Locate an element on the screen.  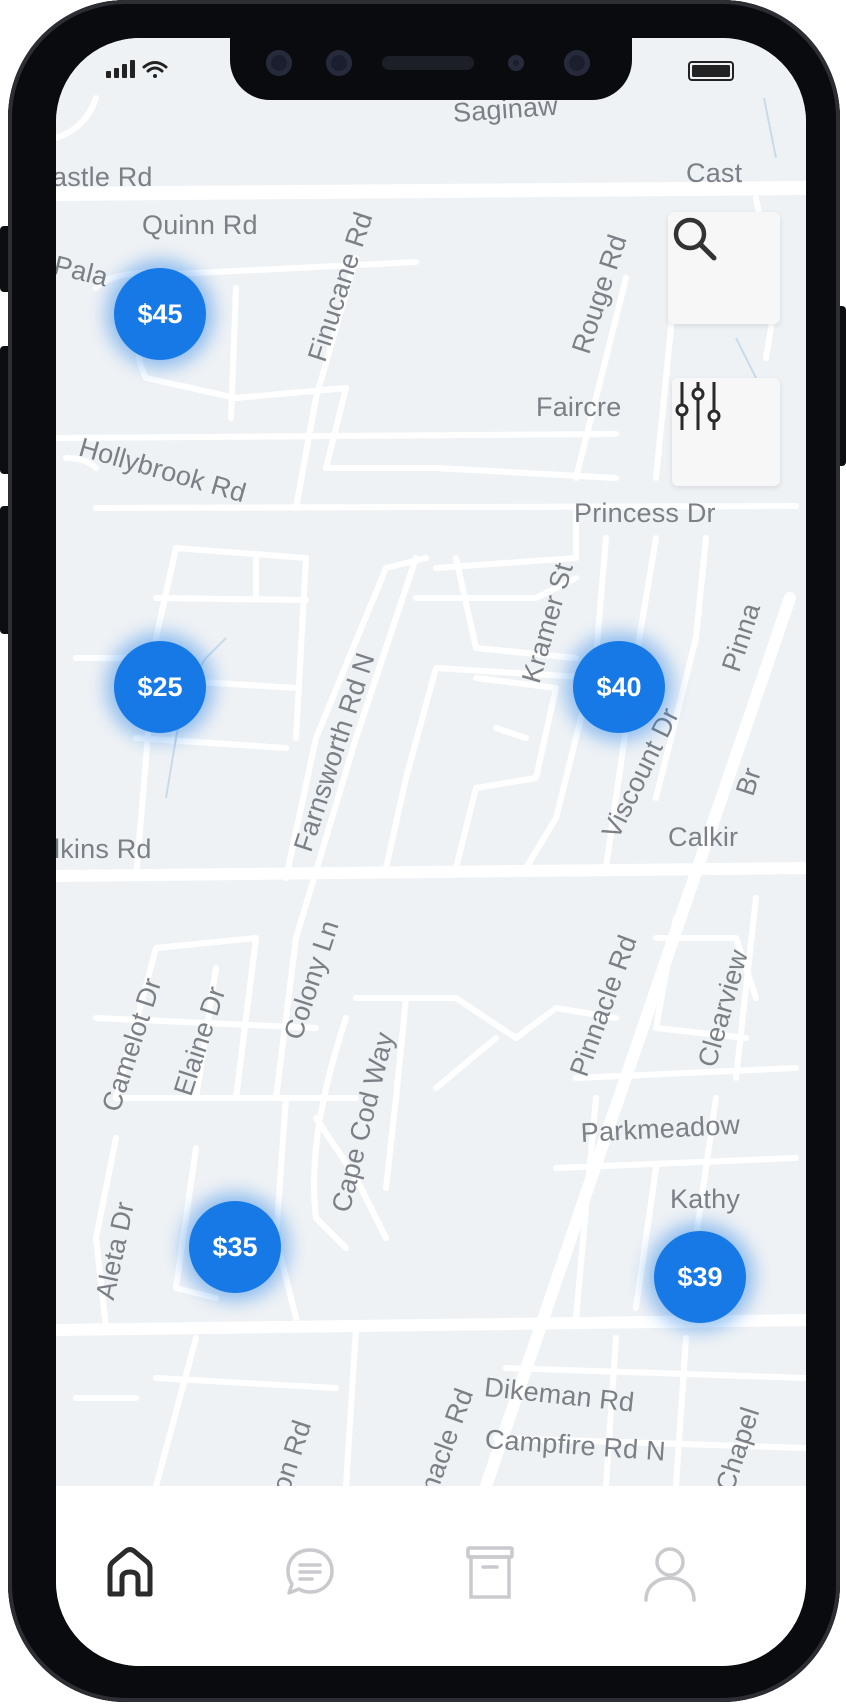
tab-bar is located at coordinates (431, 1576).